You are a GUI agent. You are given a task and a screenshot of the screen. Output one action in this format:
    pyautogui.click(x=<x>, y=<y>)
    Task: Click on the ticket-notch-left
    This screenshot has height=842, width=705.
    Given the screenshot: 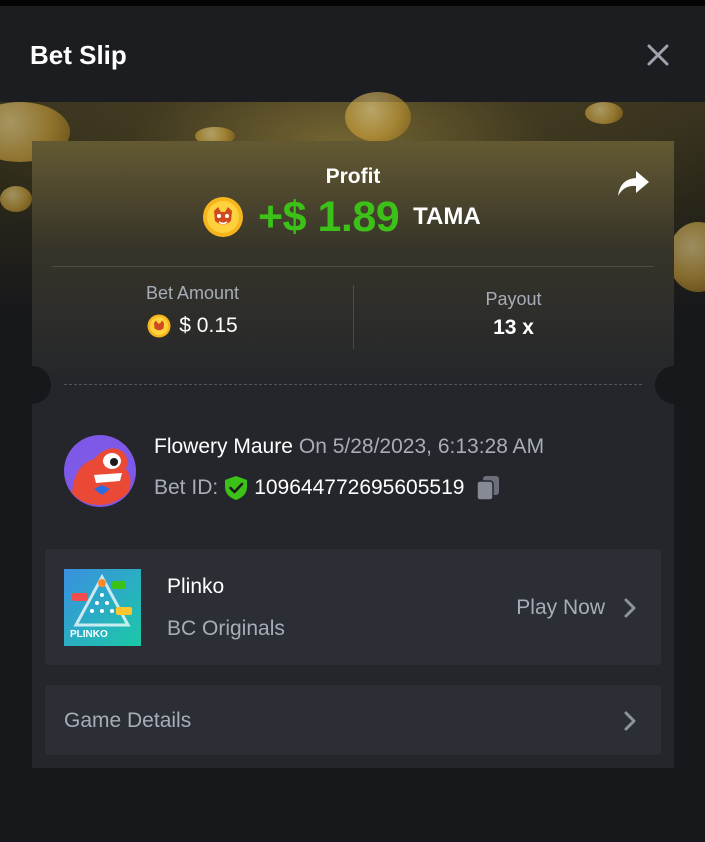 What is the action you would take?
    pyautogui.click(x=32, y=385)
    